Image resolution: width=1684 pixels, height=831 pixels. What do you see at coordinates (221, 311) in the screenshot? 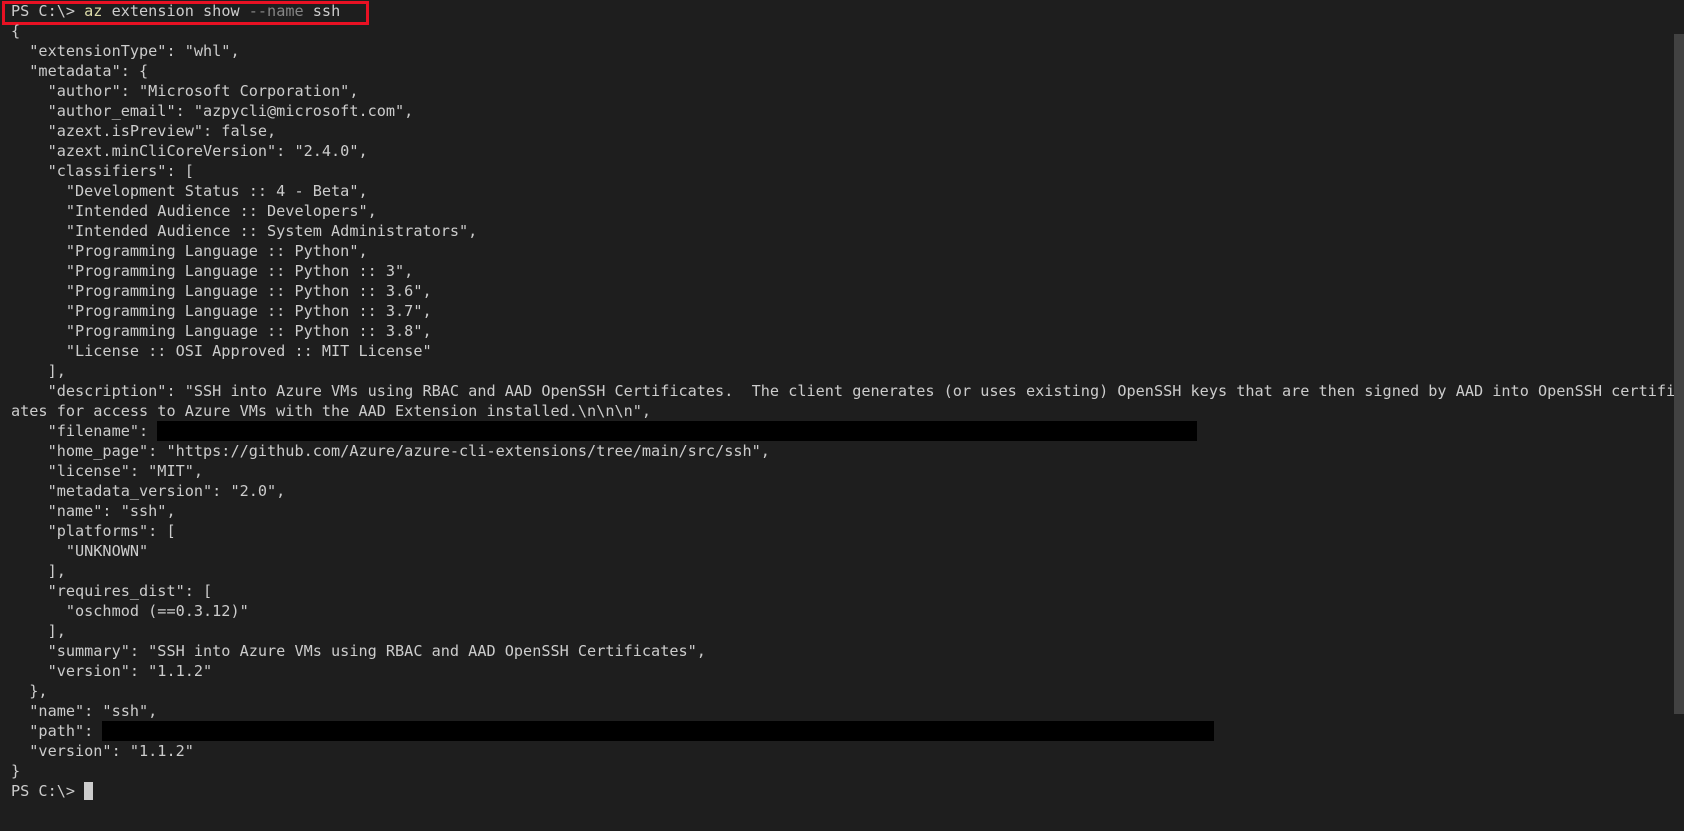
I see `output-line: "Programming Language :: Python :: 3.7",` at bounding box center [221, 311].